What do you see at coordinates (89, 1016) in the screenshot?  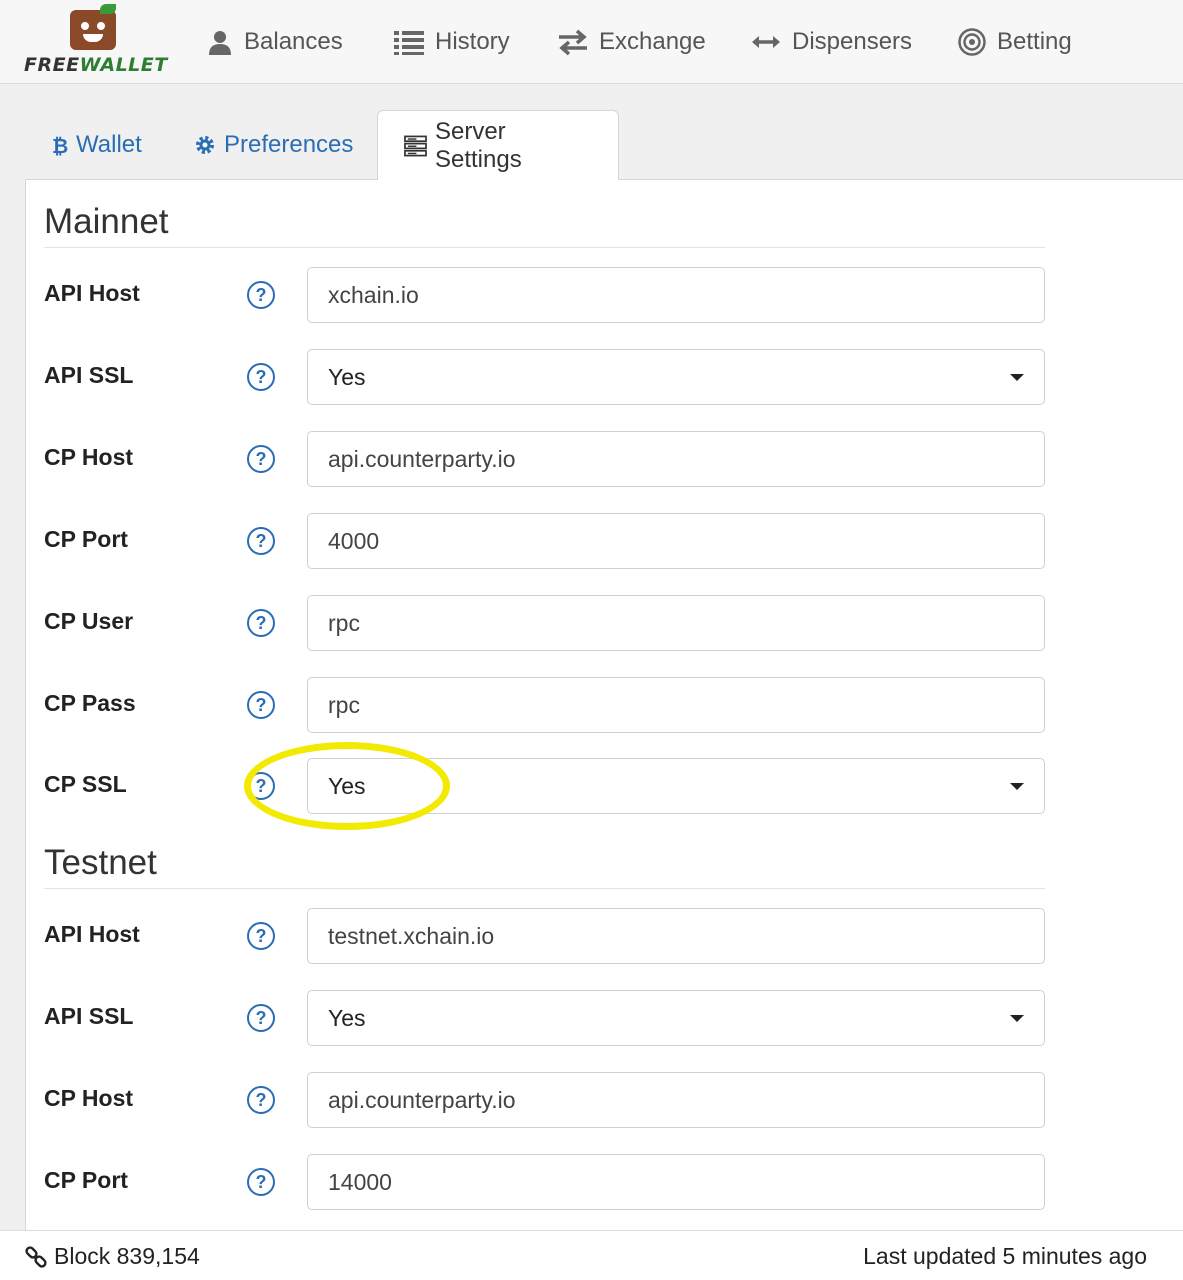 I see `testnet-api-ssl-label: API SSL` at bounding box center [89, 1016].